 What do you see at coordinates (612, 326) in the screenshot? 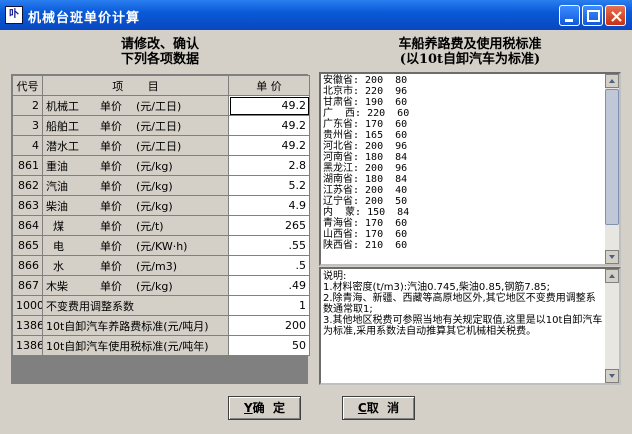
I see `notes-scrollbar` at bounding box center [612, 326].